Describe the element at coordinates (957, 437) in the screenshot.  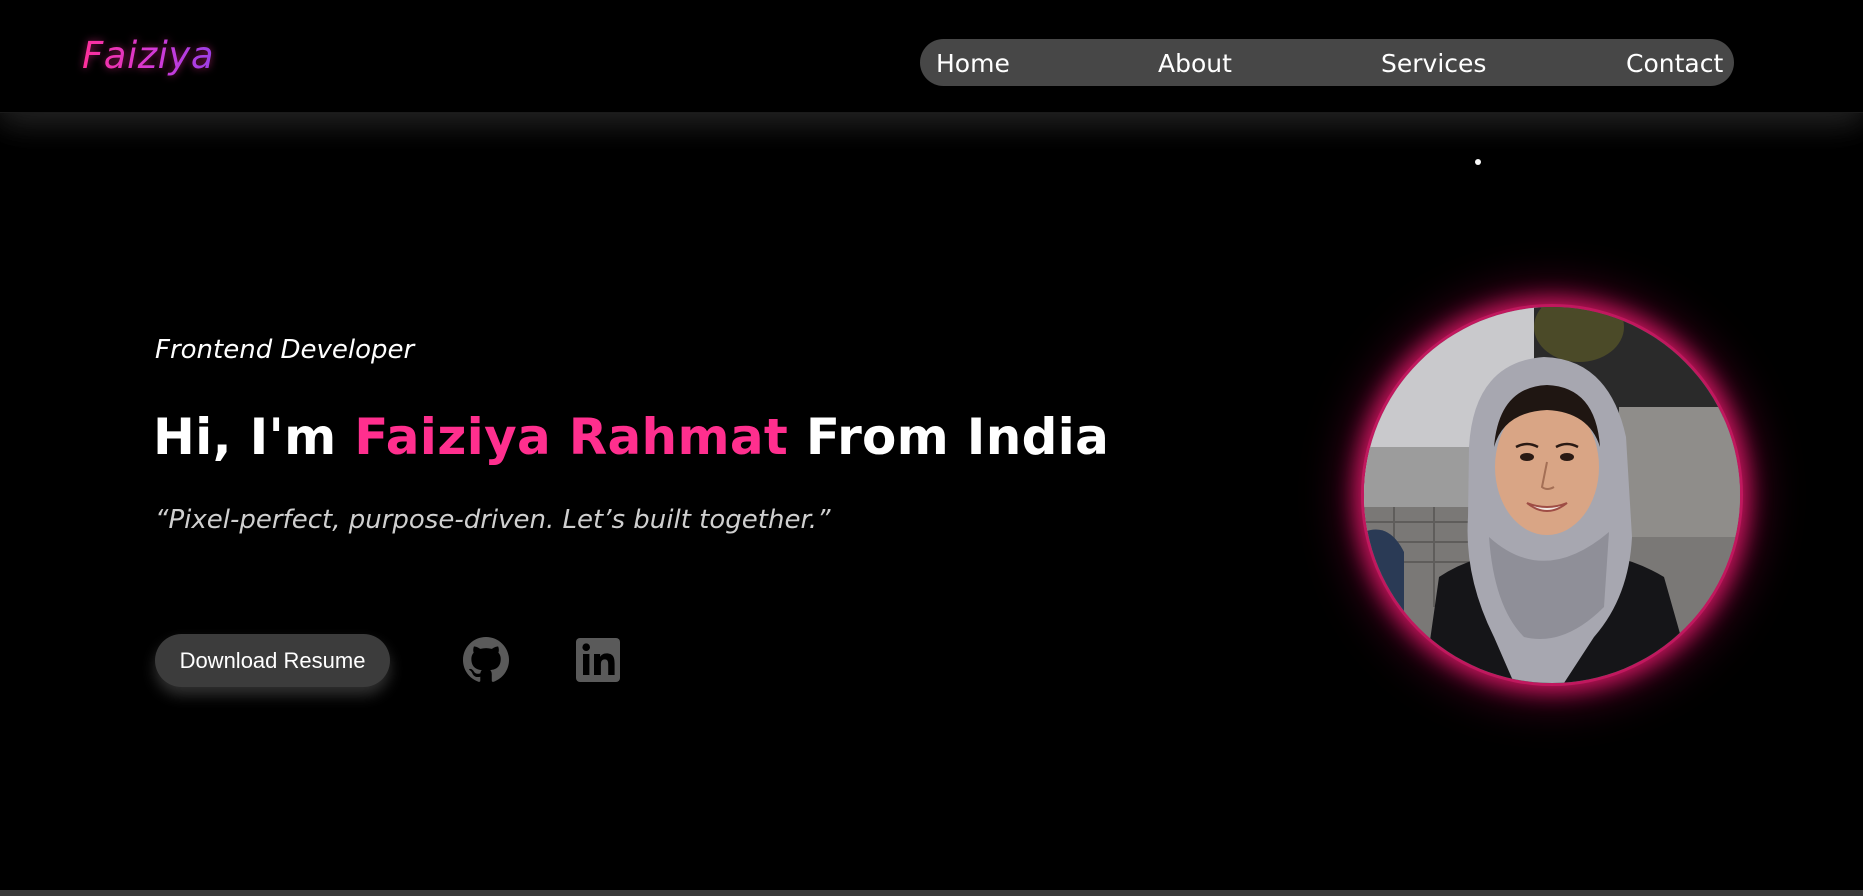
I see `headline-origin: From India` at that location.